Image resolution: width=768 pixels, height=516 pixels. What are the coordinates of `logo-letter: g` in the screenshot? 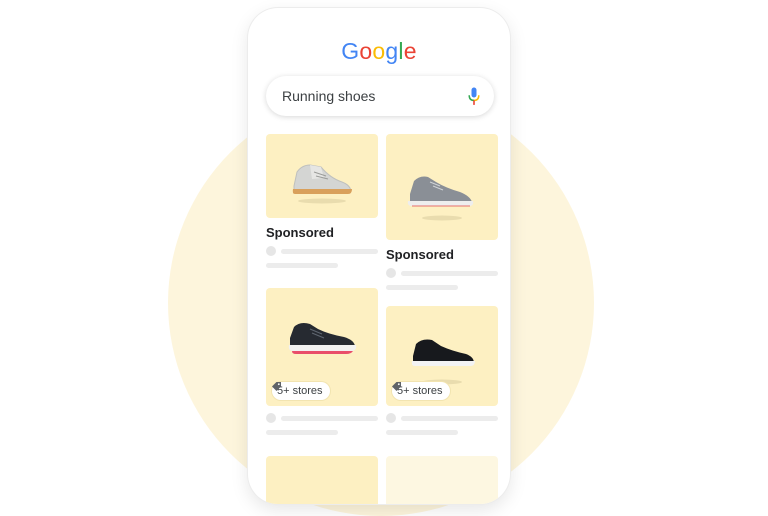 It's located at (392, 51).